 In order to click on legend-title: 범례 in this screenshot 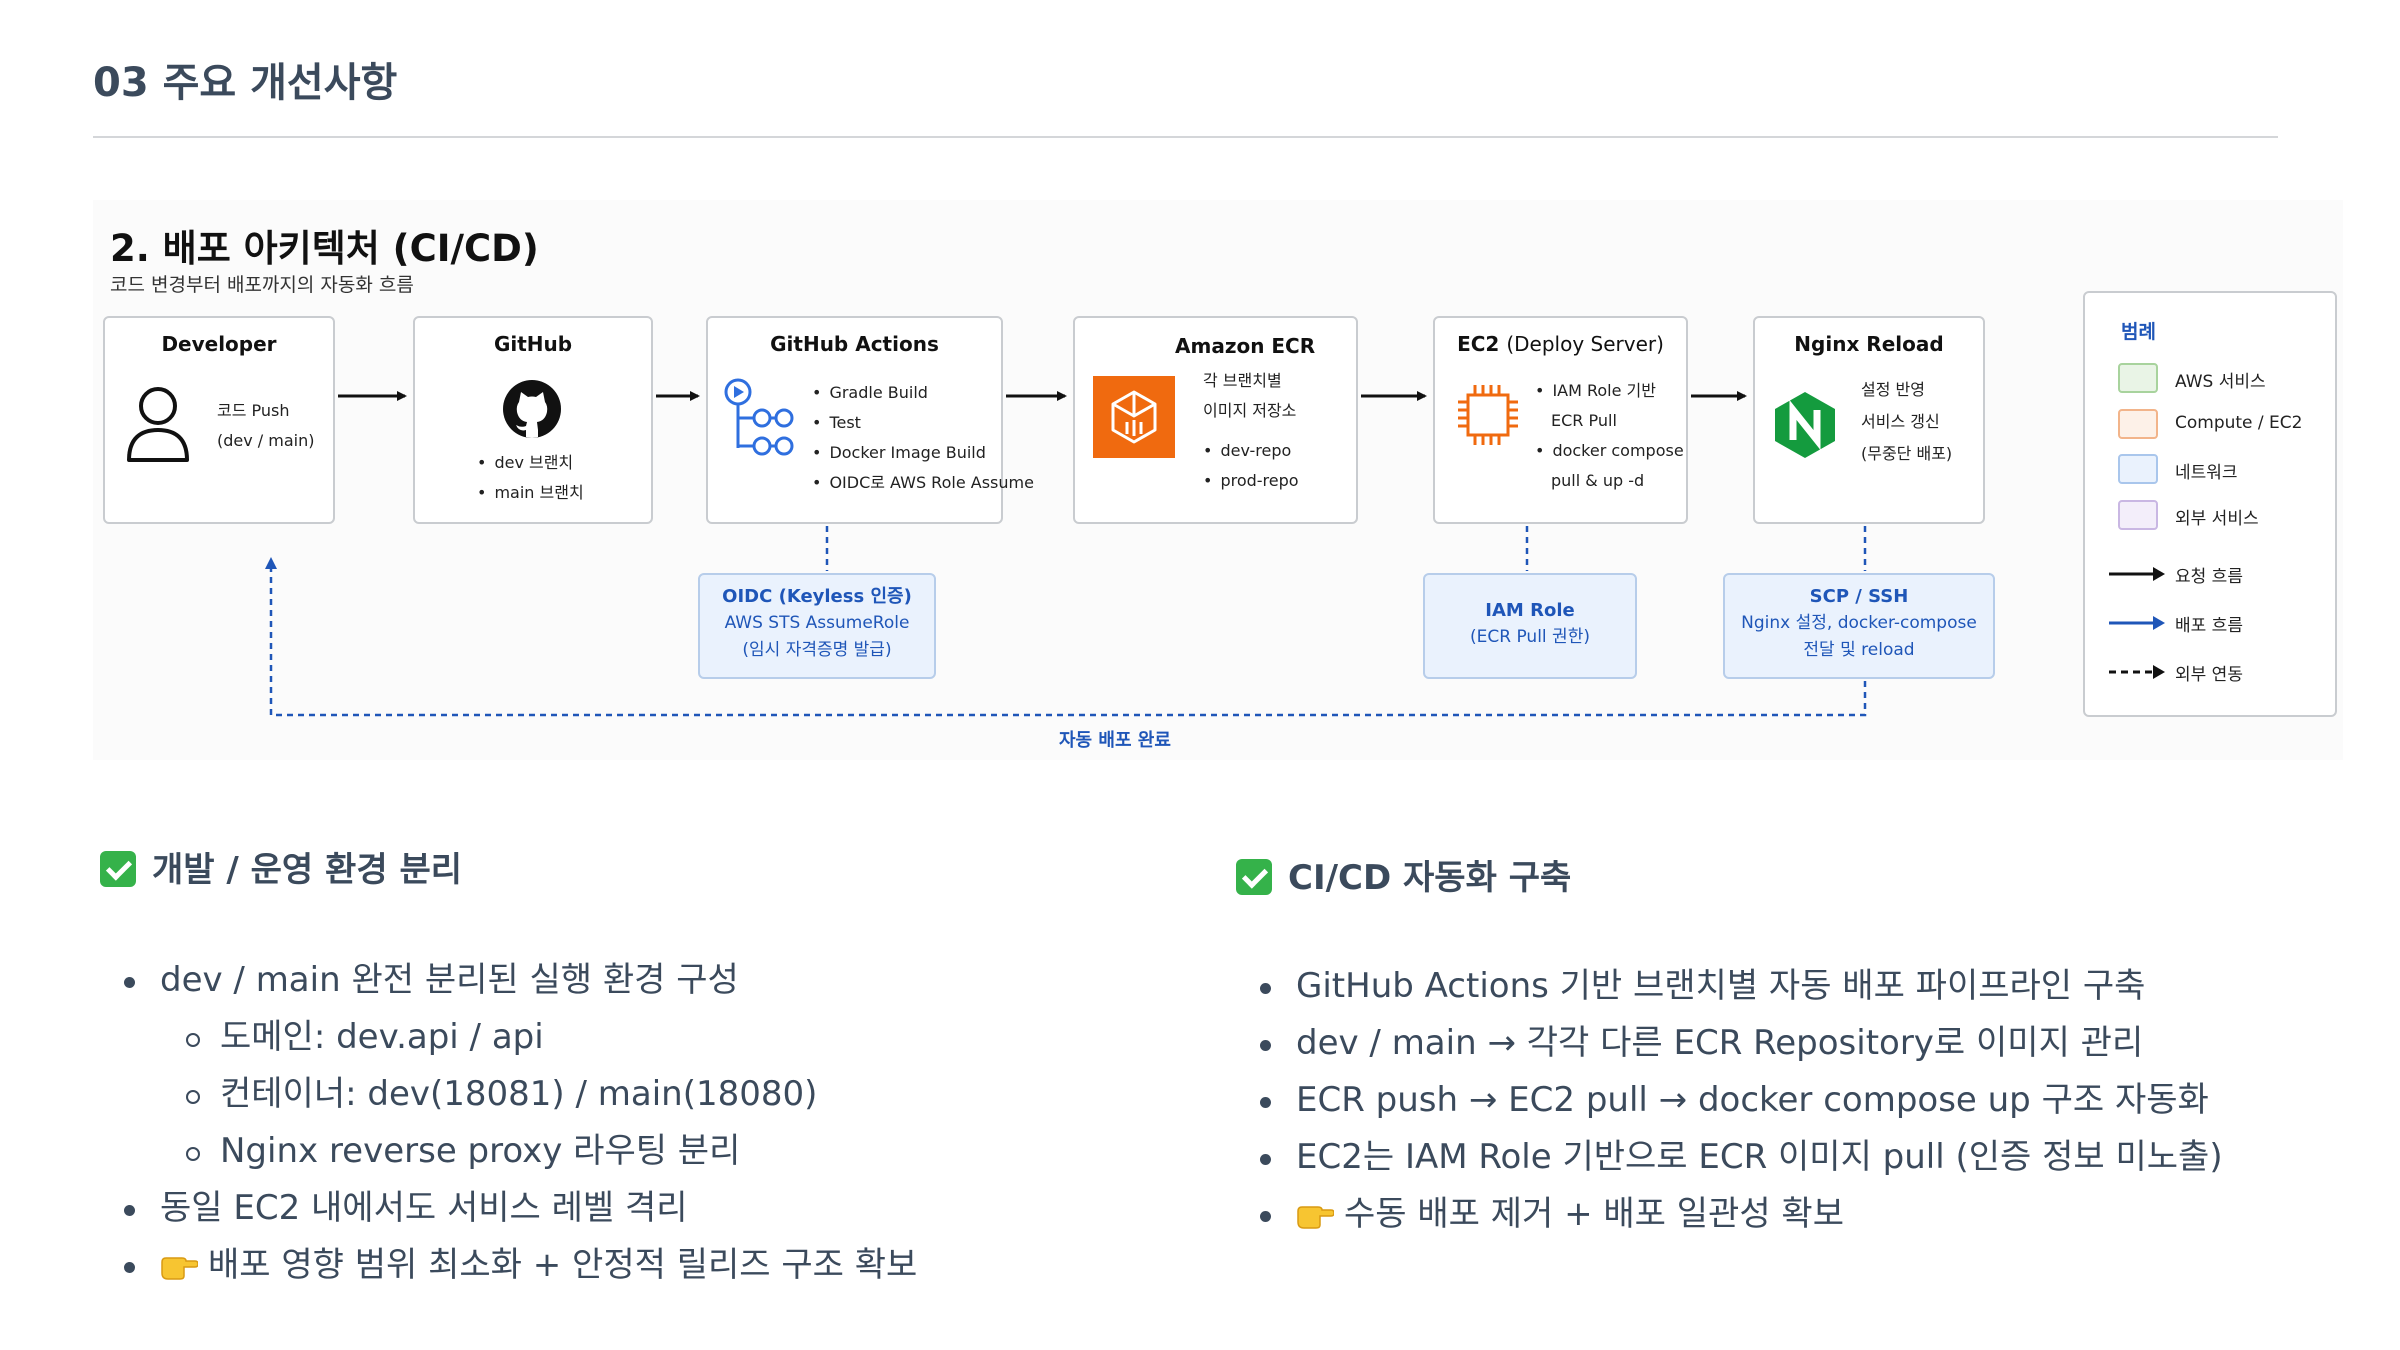, I will do `click(2138, 332)`.